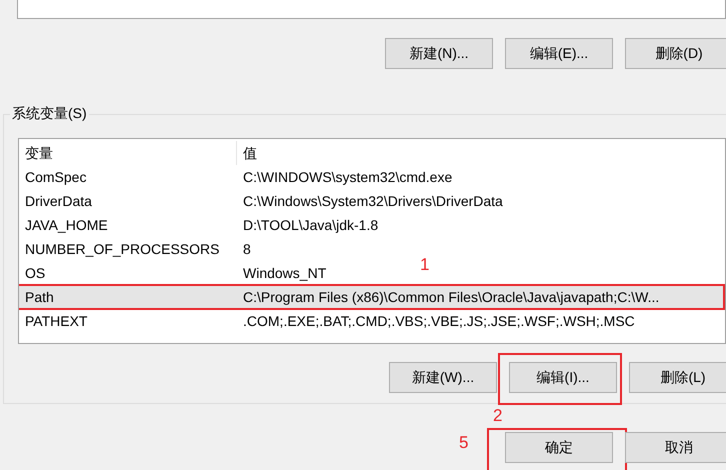  I want to click on table-cell: C:\Windows\System32\Drivers\DriverData, so click(370, 201).